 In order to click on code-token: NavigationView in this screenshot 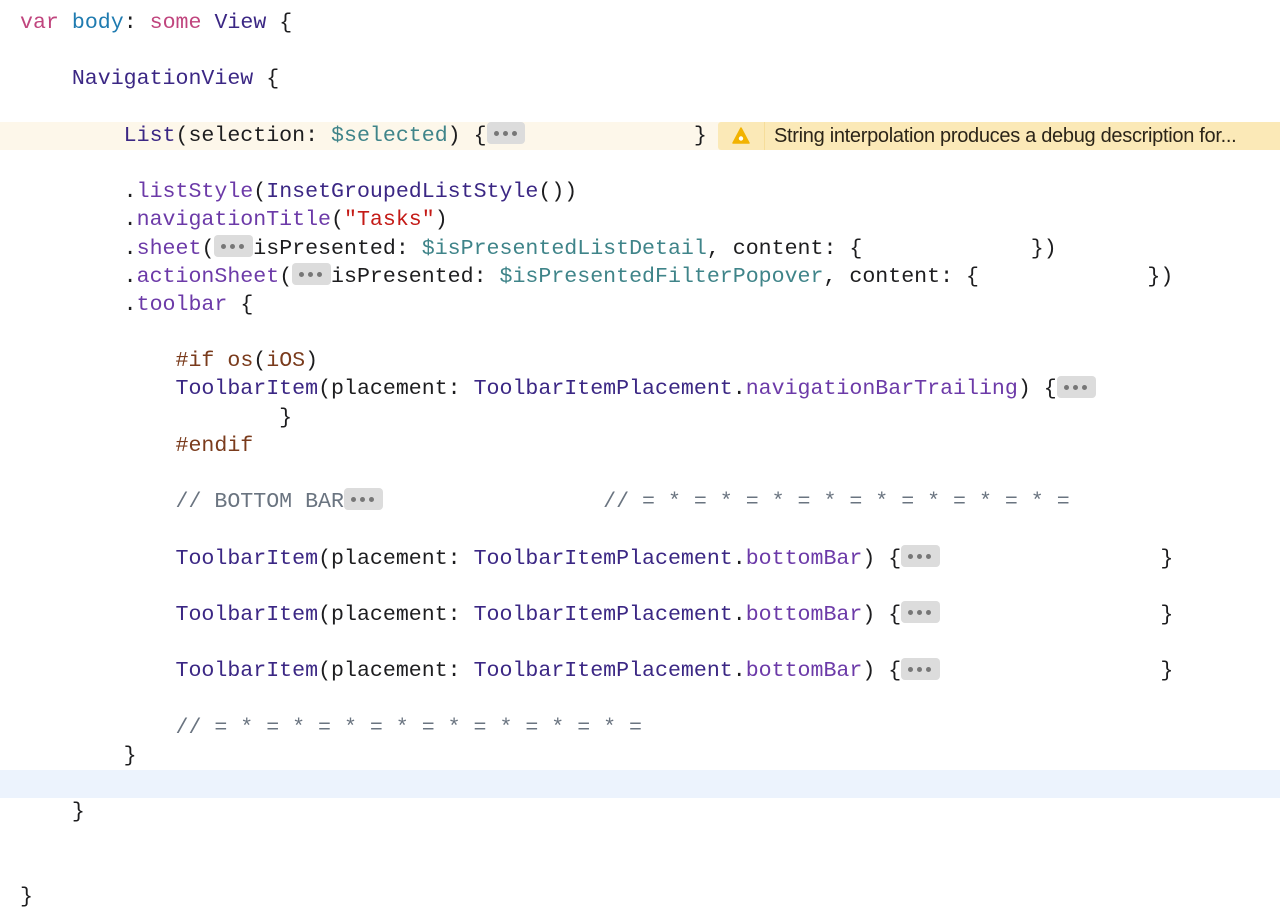, I will do `click(162, 79)`.